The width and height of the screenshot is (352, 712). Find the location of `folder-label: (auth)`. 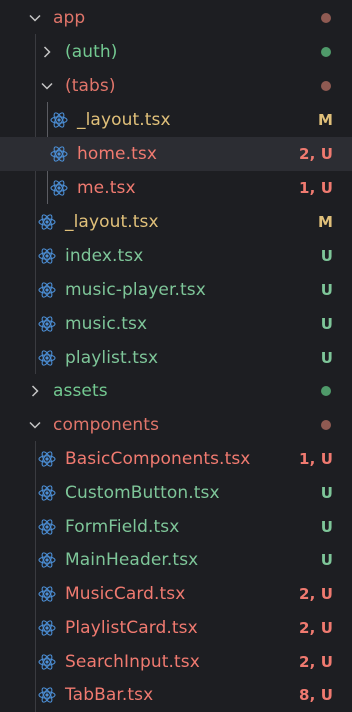

folder-label: (auth) is located at coordinates (91, 52).